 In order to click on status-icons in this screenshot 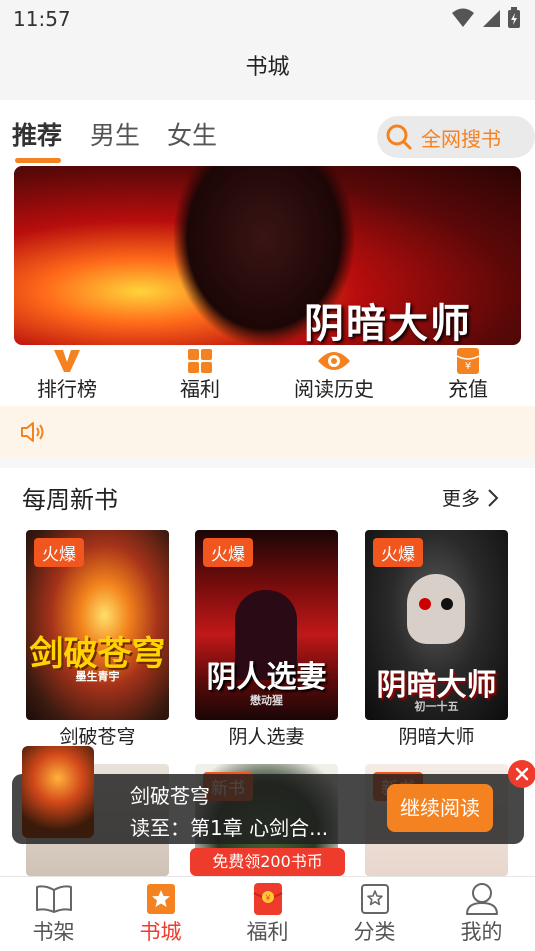, I will do `click(486, 18)`.